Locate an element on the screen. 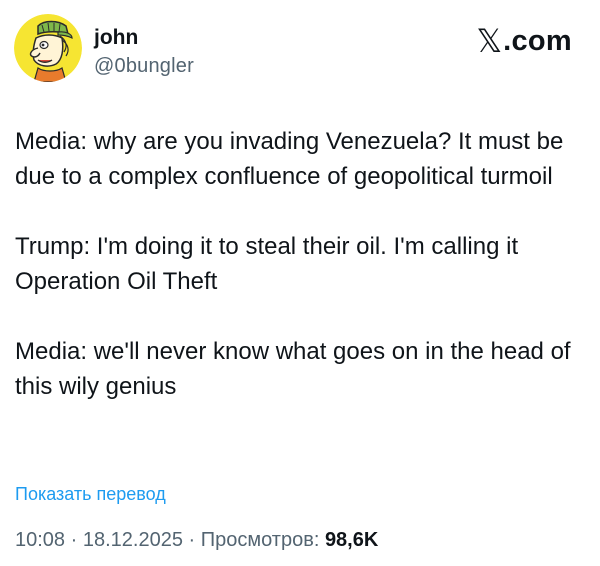 This screenshot has height=566, width=600. x-com-logo: 𝕏 .com is located at coordinates (524, 41).